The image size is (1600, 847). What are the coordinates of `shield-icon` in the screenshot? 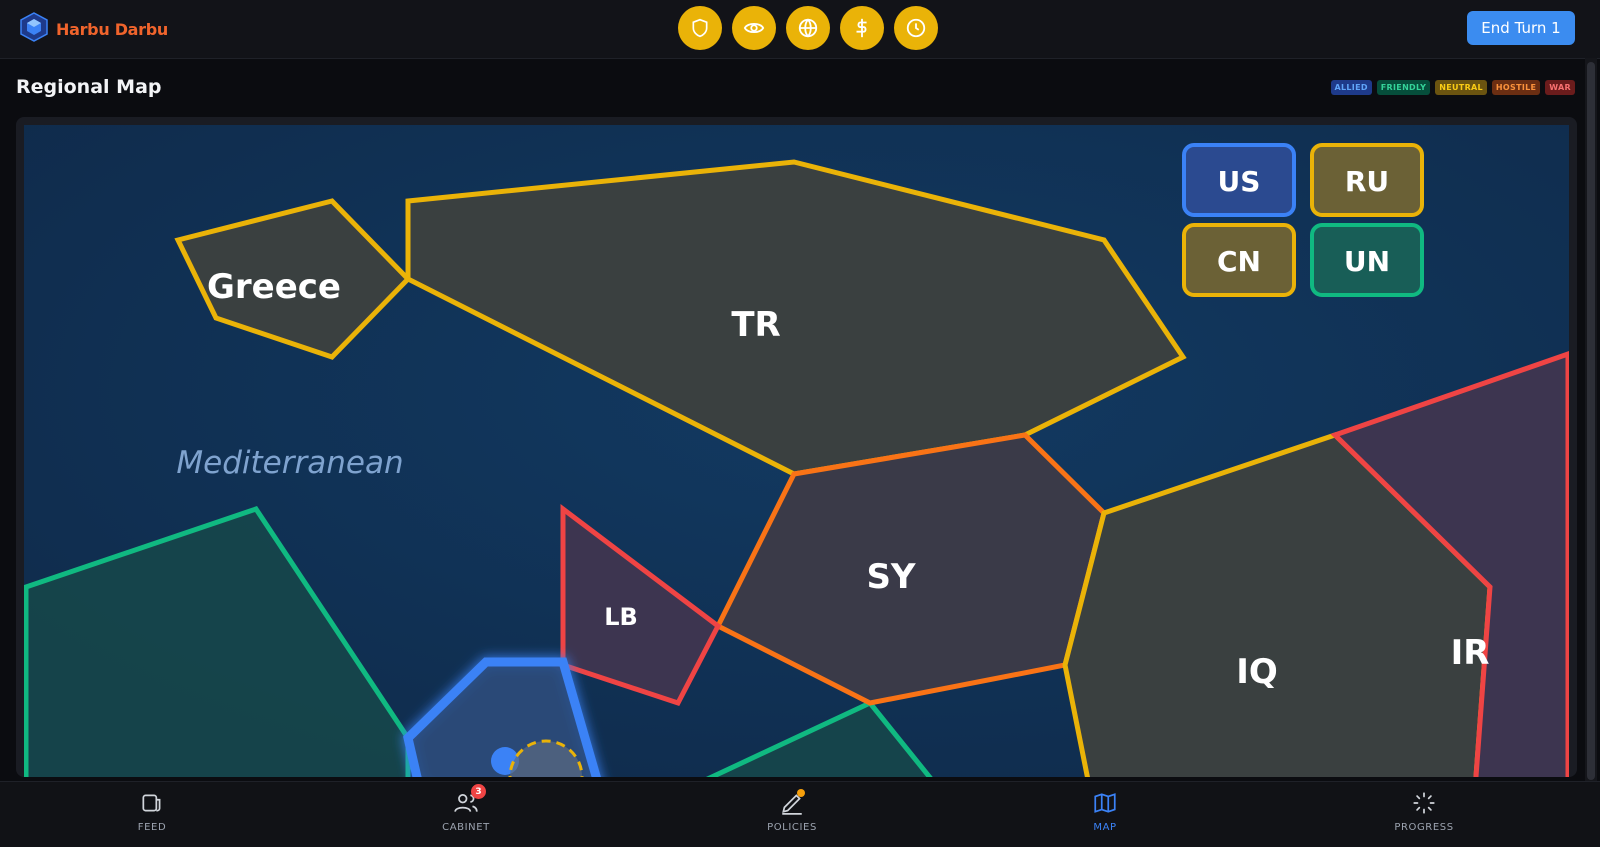 It's located at (700, 28).